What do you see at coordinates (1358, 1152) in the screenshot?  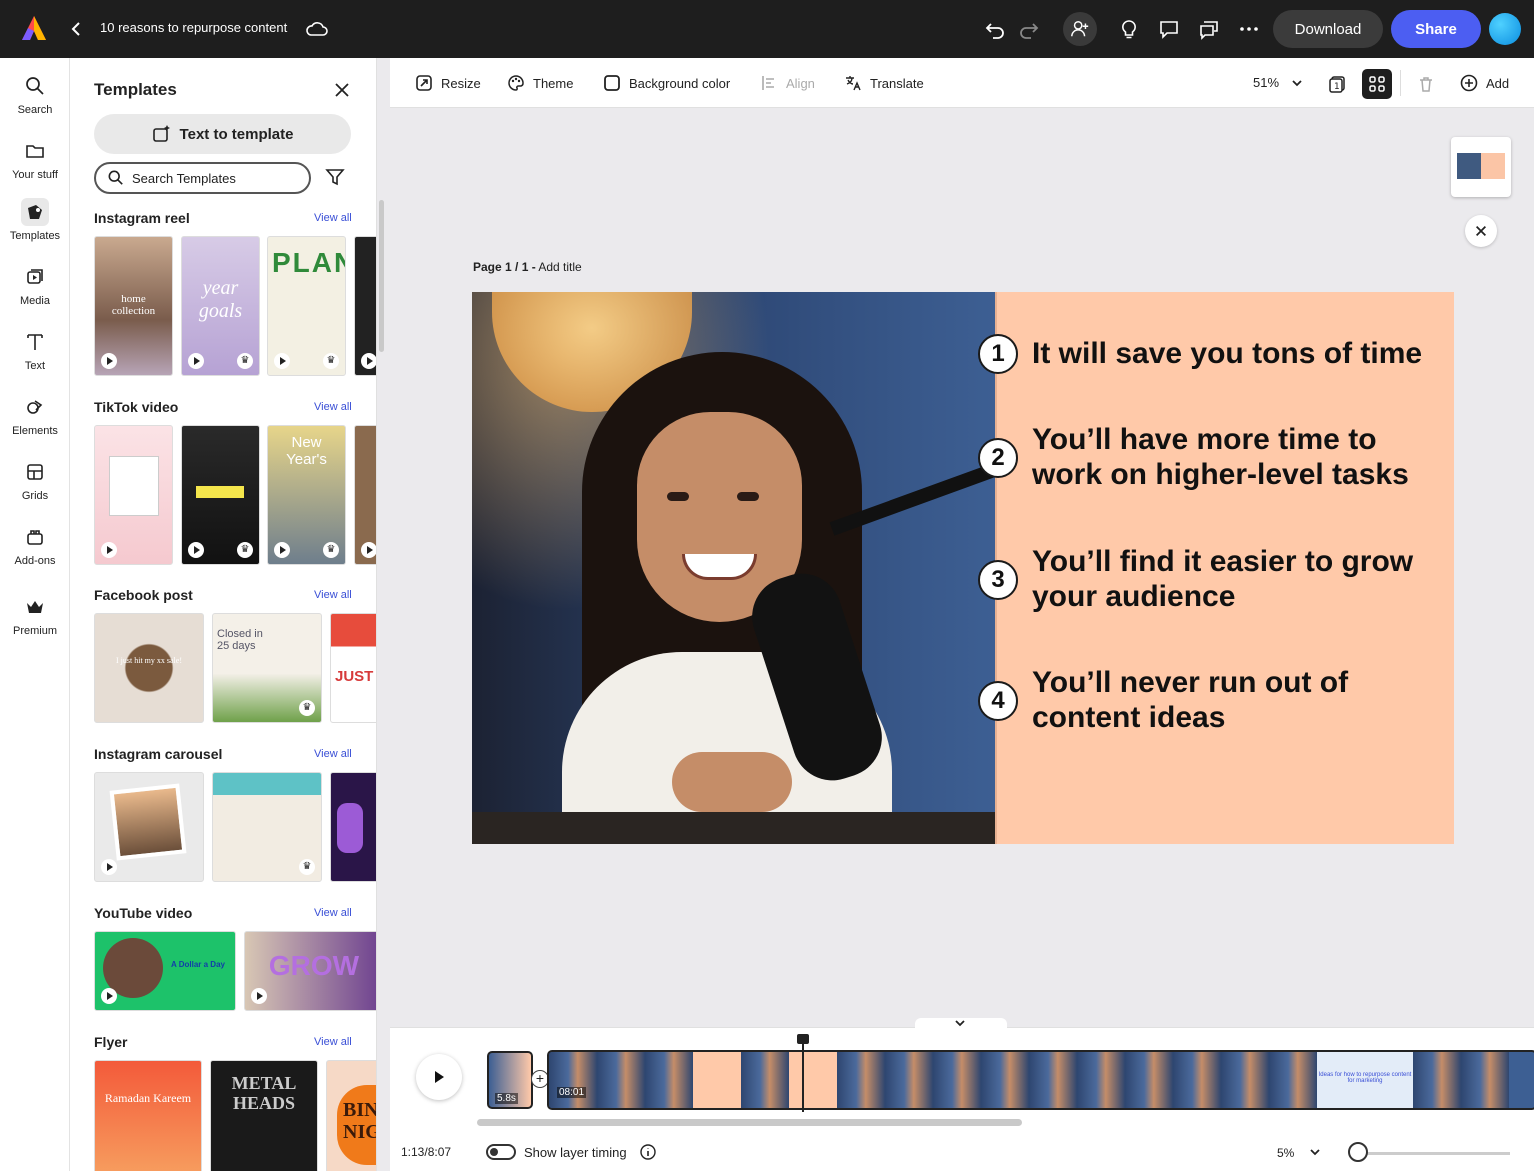 I see `timeline-zoom-slider-handle` at bounding box center [1358, 1152].